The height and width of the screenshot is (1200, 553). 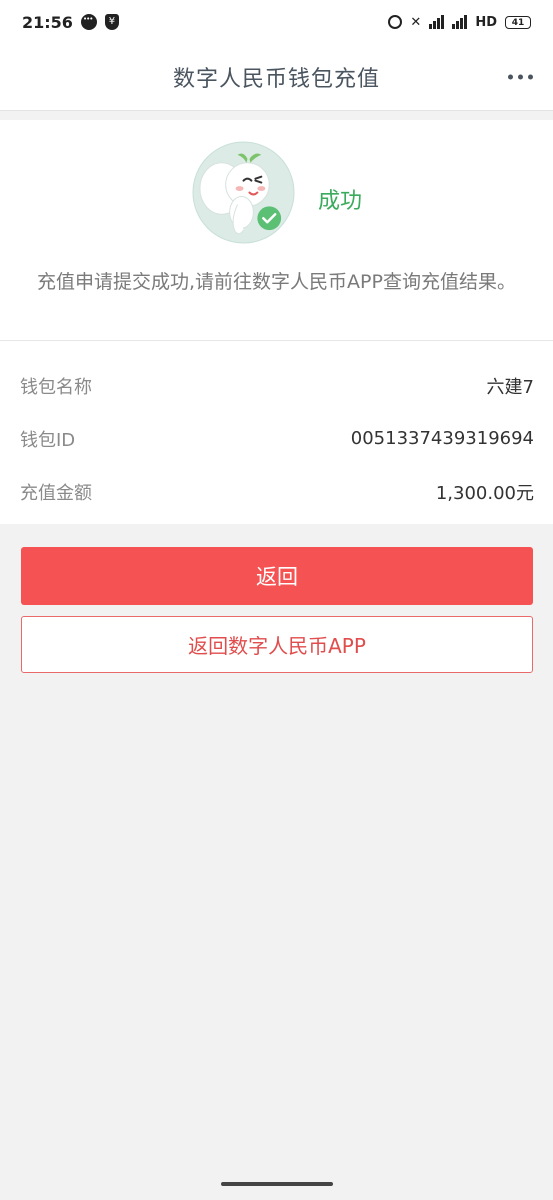 What do you see at coordinates (47, 22) in the screenshot?
I see `status-time: 21:56` at bounding box center [47, 22].